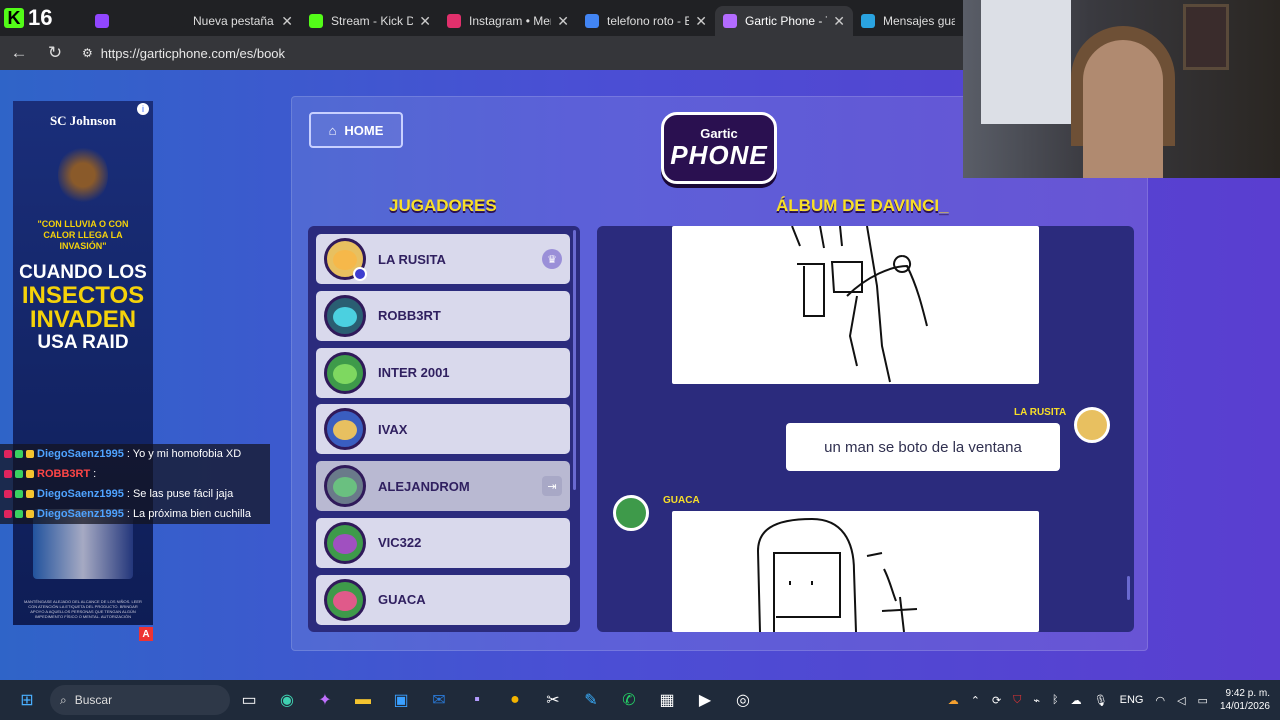 The image size is (1280, 720). I want to click on url-field: ⚙ https://garticphone.com/es/book, so click(183, 53).